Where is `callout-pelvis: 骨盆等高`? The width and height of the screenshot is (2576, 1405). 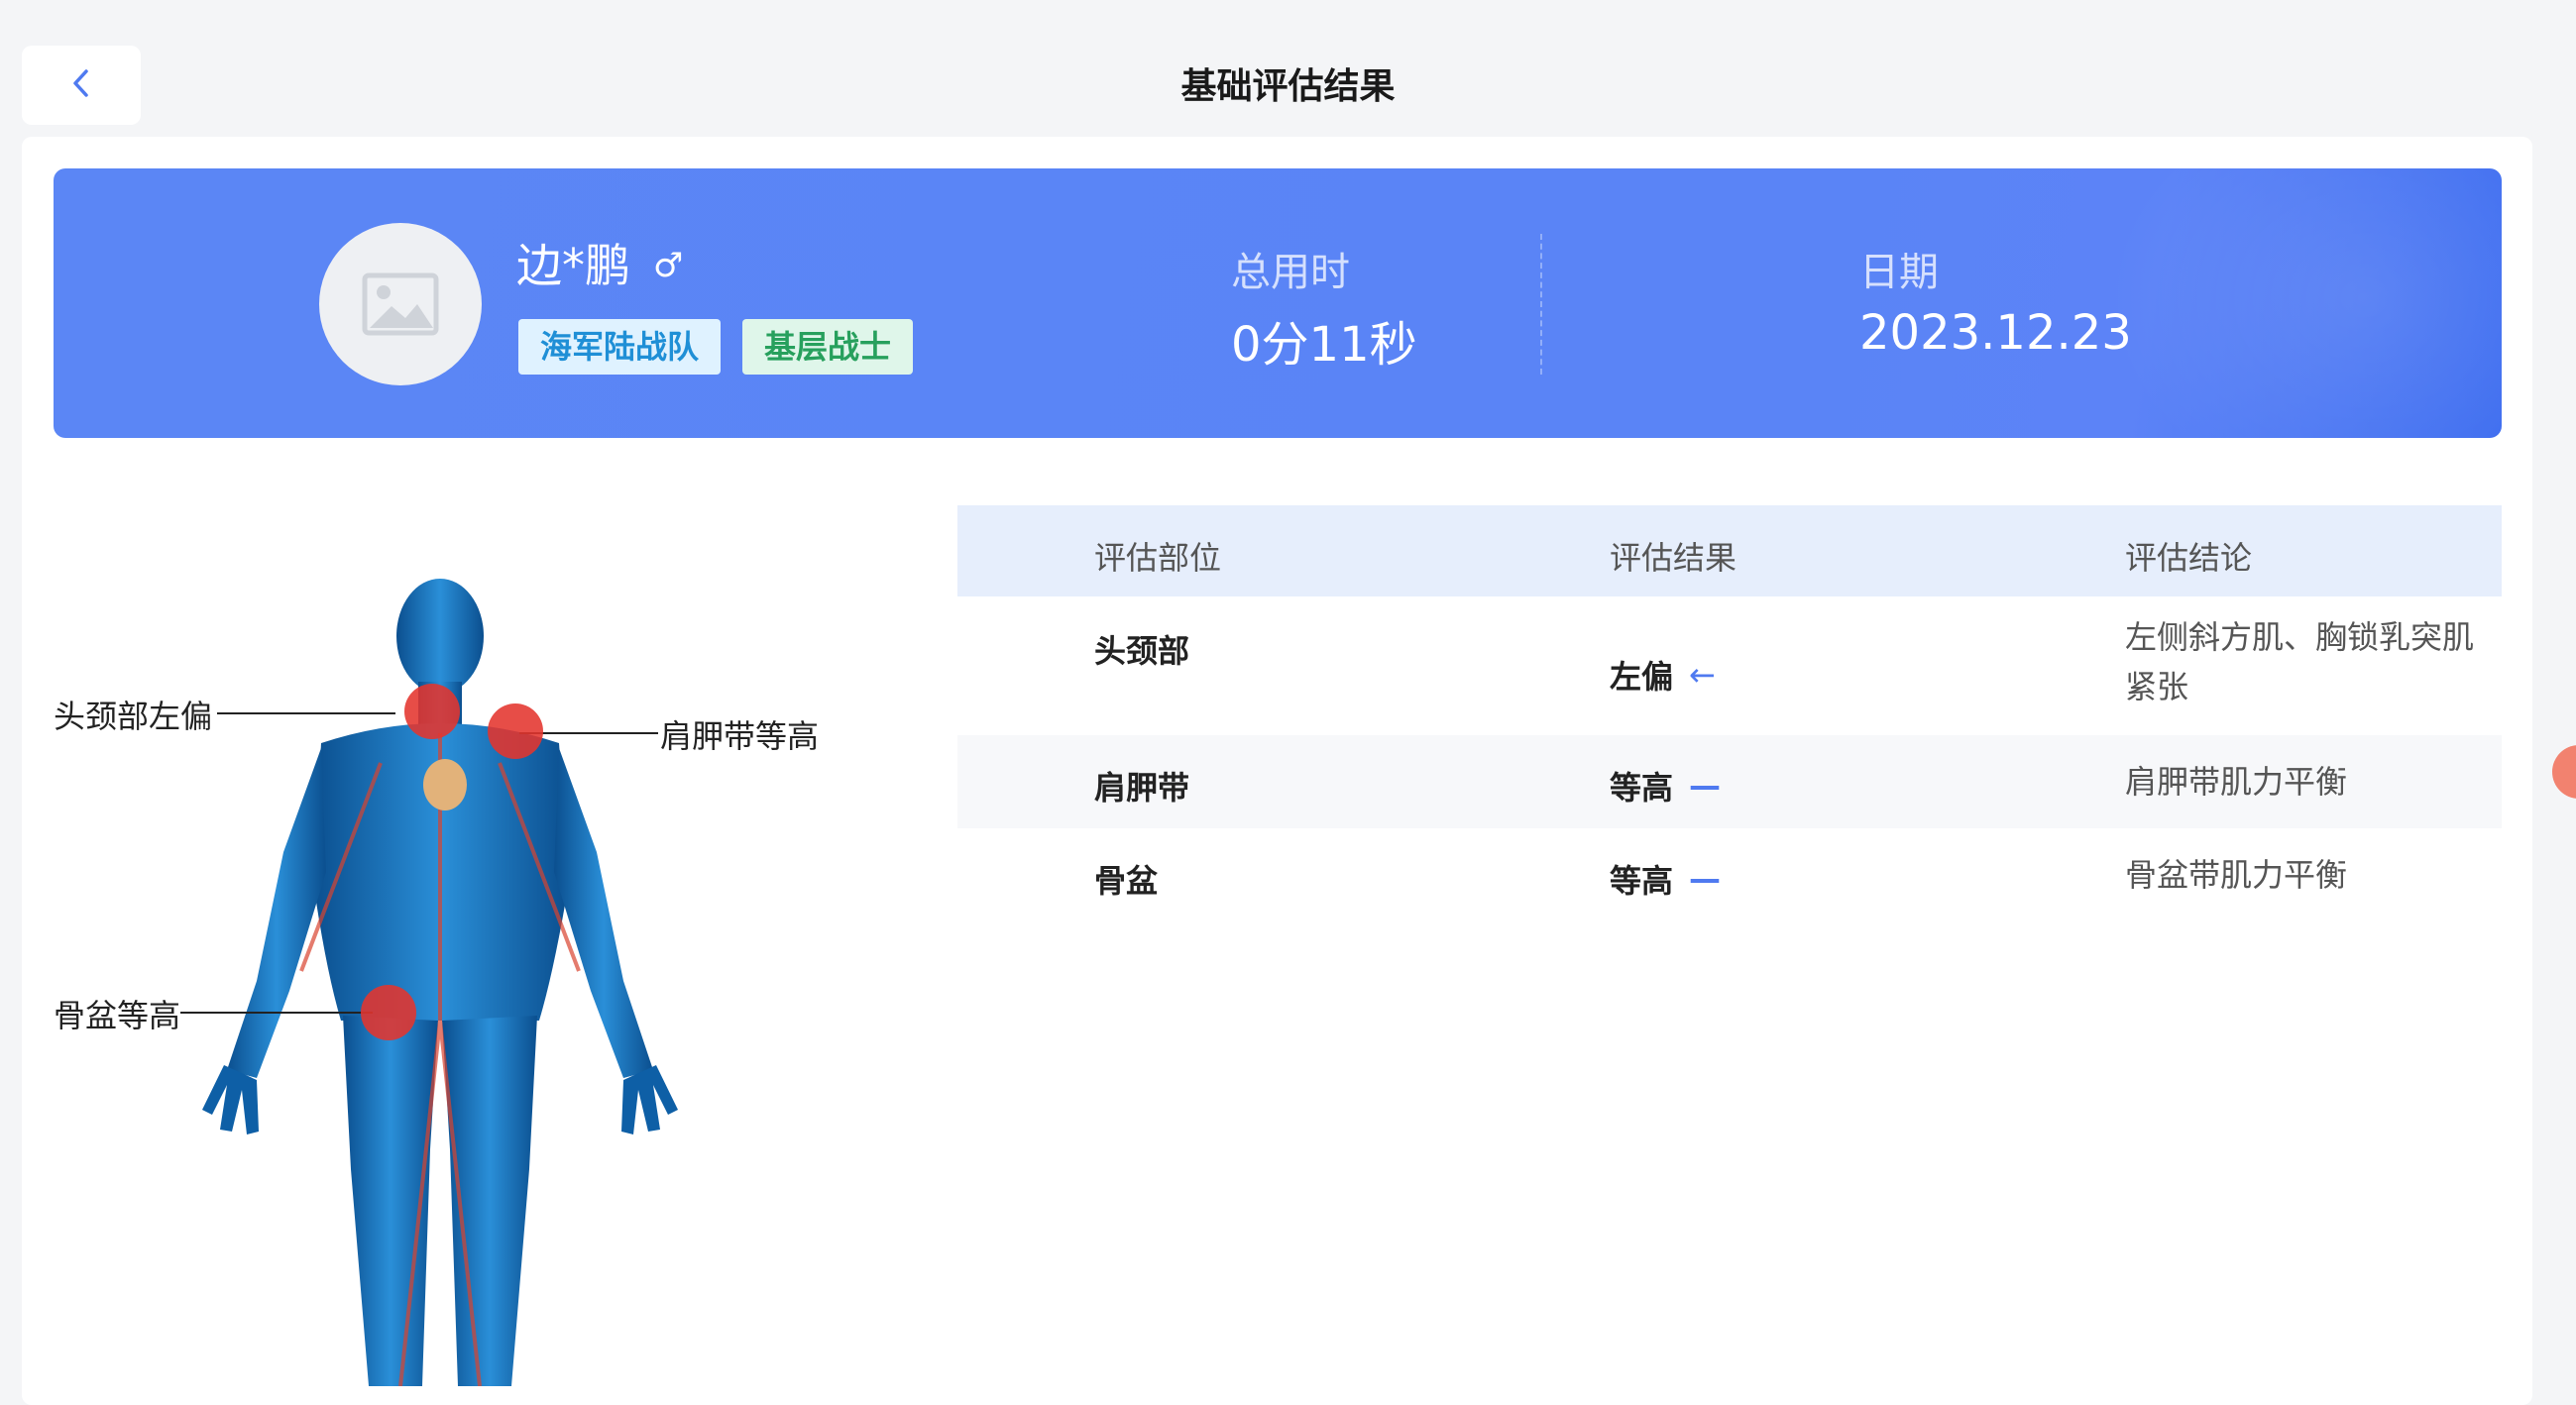
callout-pelvis: 骨盆等高 is located at coordinates (117, 1015).